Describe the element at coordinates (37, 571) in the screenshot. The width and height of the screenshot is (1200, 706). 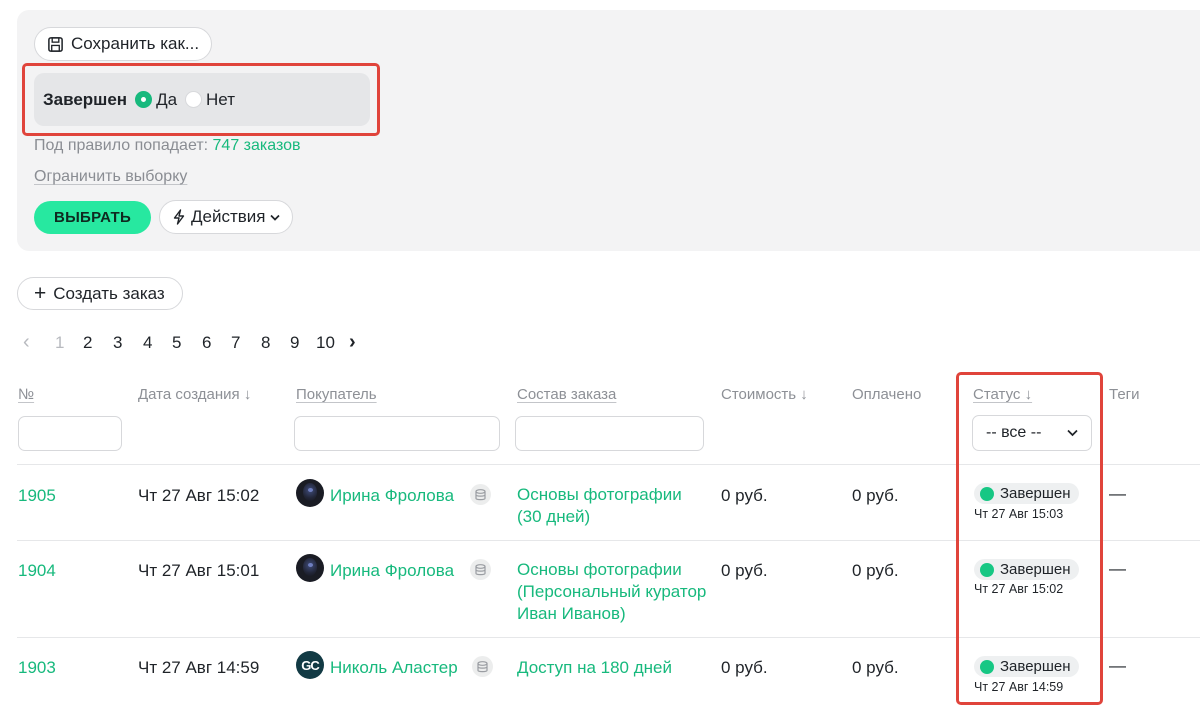
I see `order-id-link: 1904` at that location.